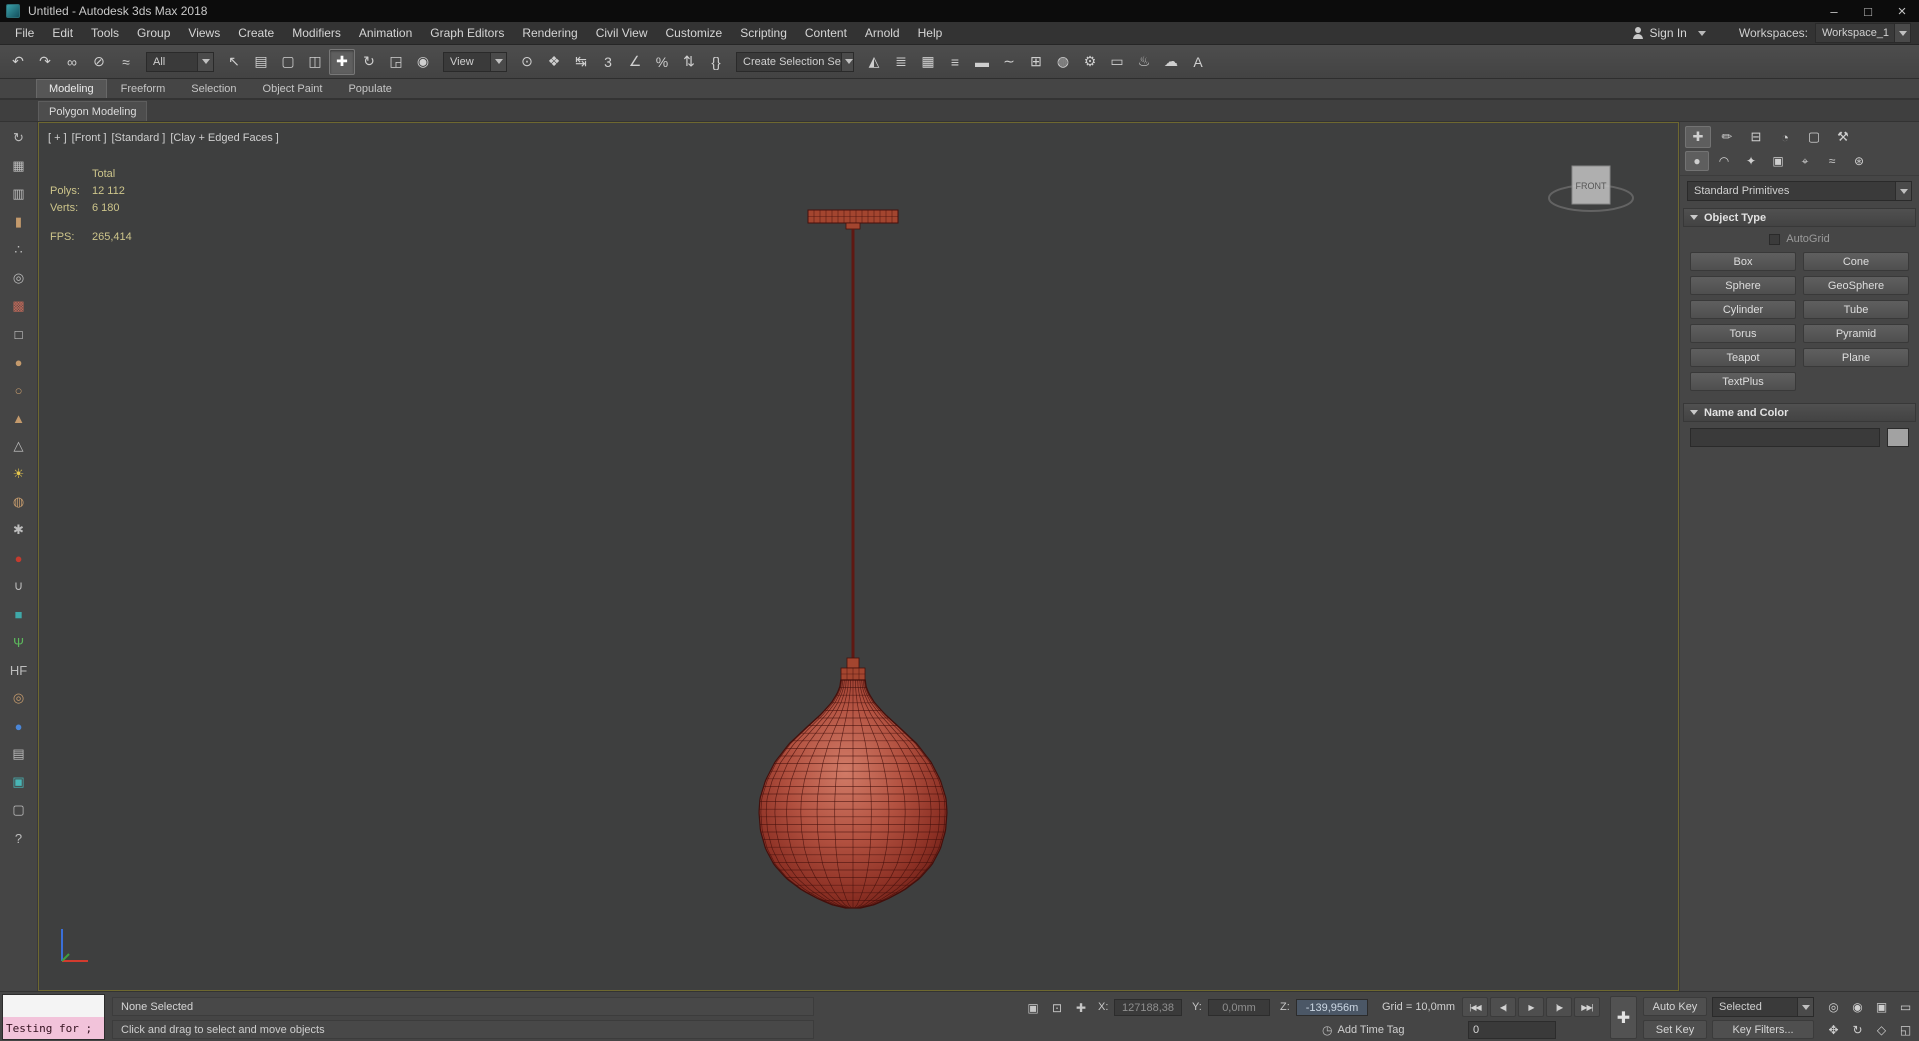 This screenshot has width=1919, height=1041. Describe the element at coordinates (19, 250) in the screenshot. I see `spray-tool: ∴` at that location.